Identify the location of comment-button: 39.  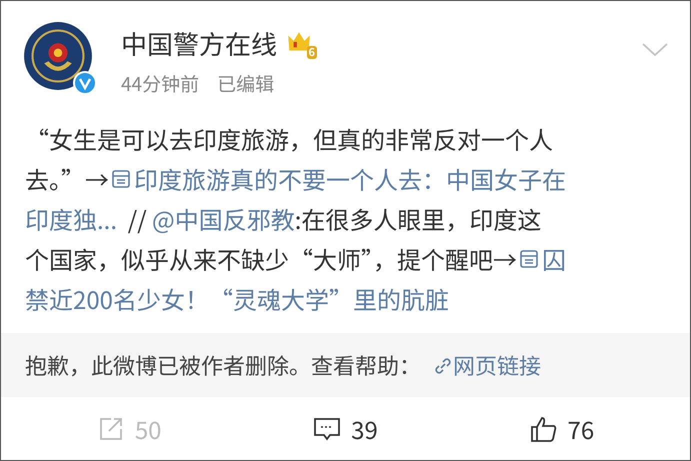
(345, 428).